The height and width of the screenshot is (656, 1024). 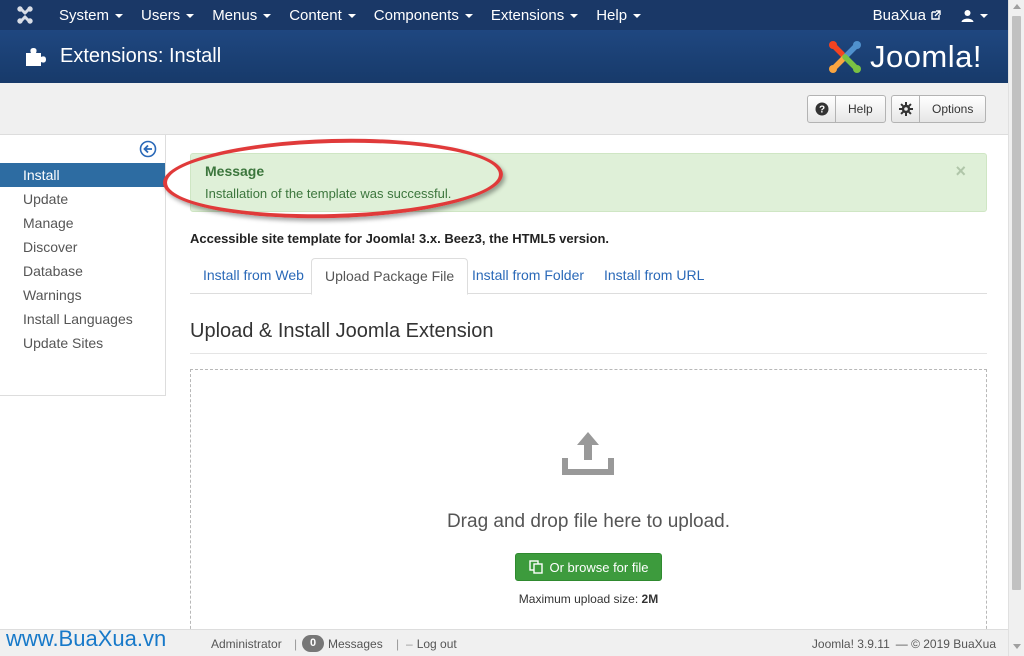 I want to click on copy-icon, so click(x=535, y=567).